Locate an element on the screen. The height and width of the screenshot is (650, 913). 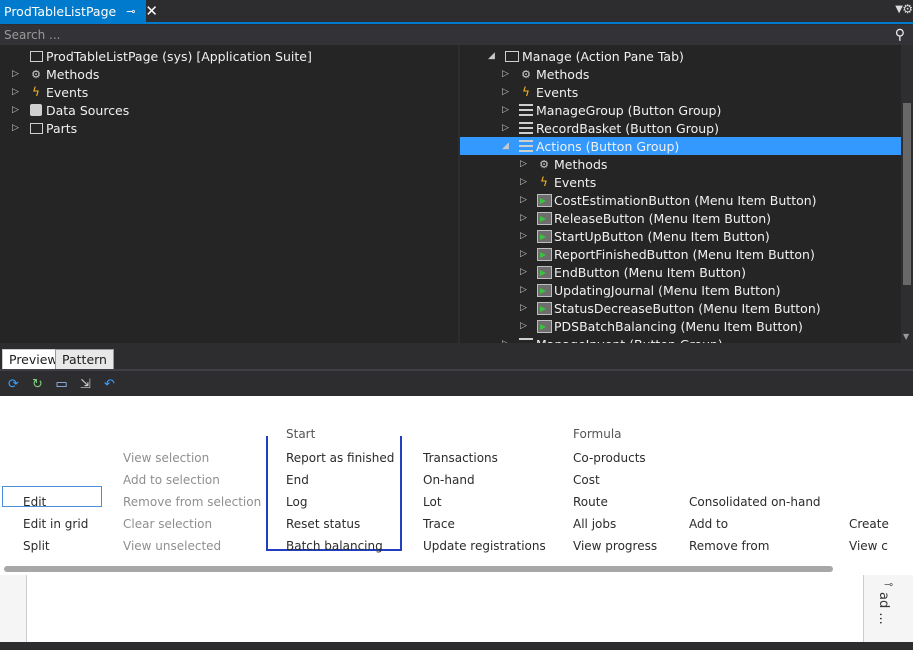
search-icon: ⚲ is located at coordinates (900, 35).